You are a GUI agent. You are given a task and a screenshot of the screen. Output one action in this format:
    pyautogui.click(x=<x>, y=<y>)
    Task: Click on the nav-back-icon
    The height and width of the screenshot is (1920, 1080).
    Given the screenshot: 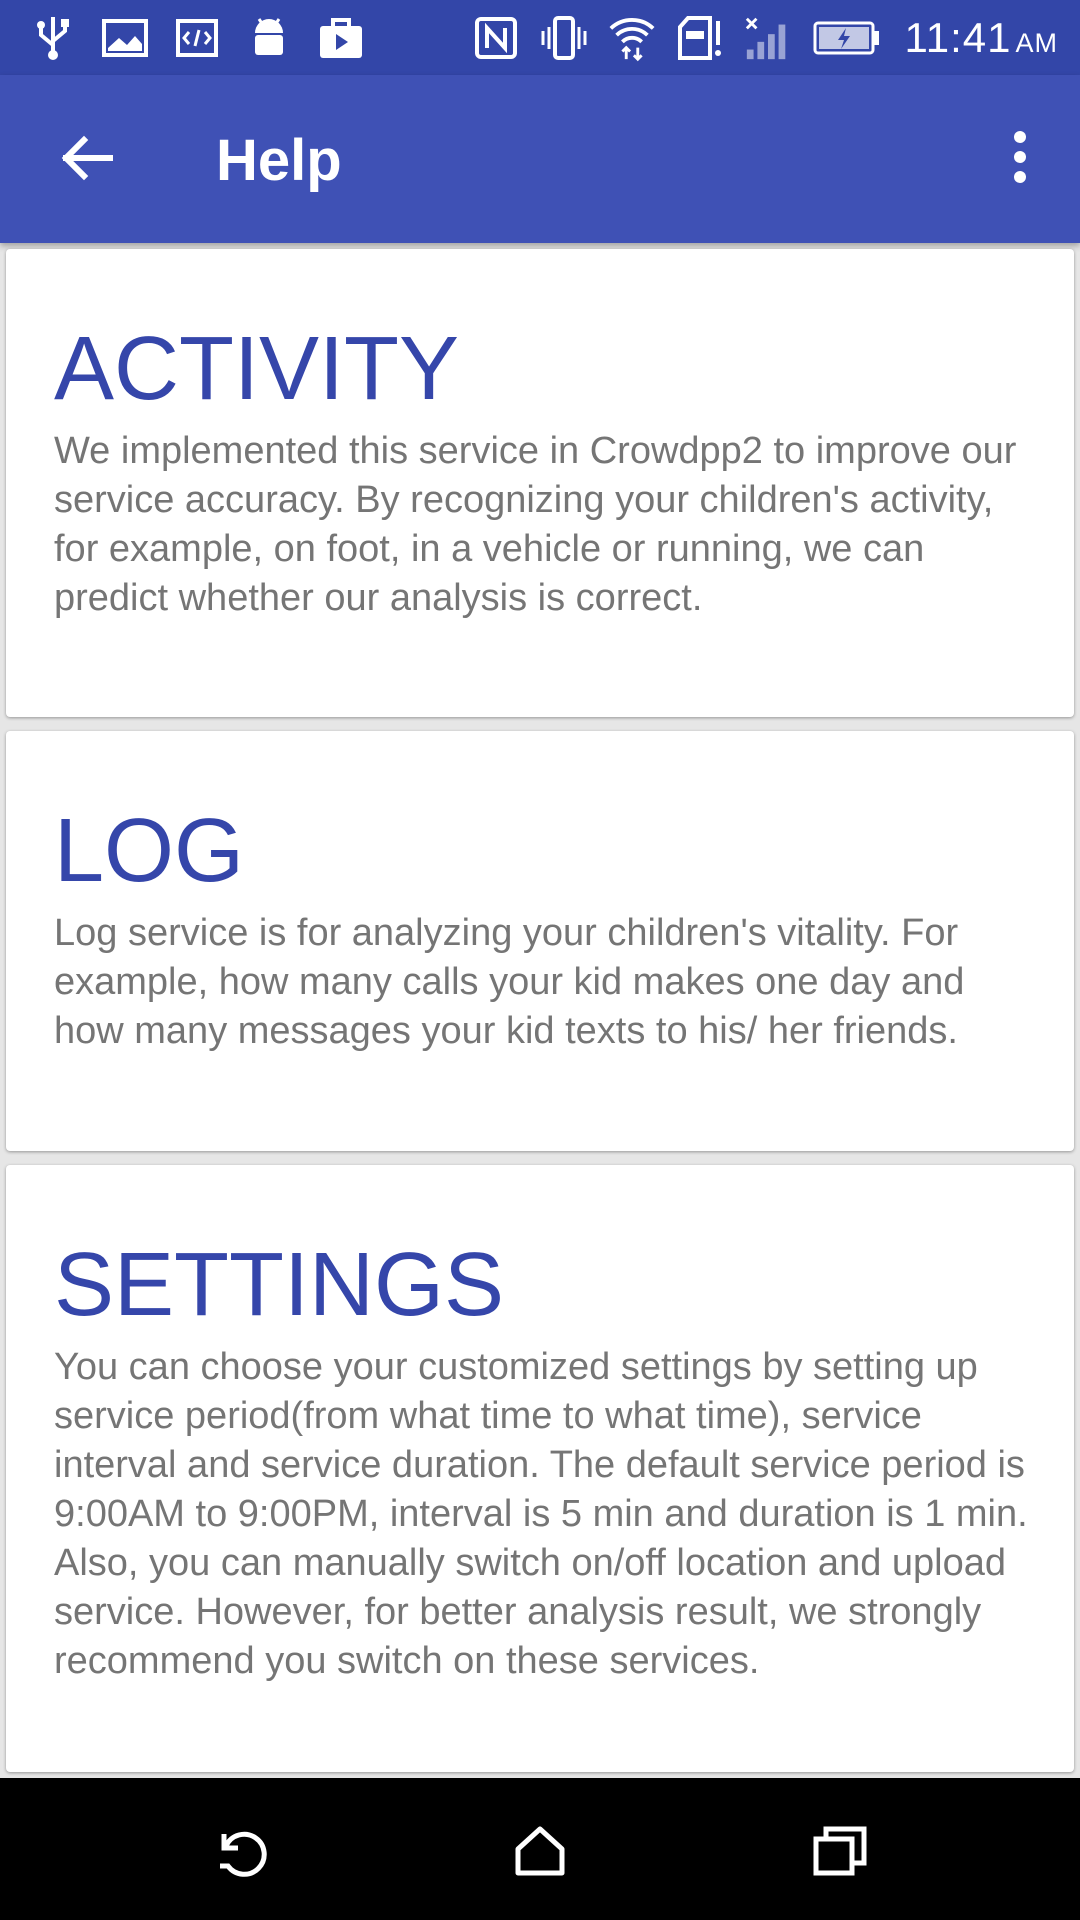 What is the action you would take?
    pyautogui.click(x=240, y=1851)
    